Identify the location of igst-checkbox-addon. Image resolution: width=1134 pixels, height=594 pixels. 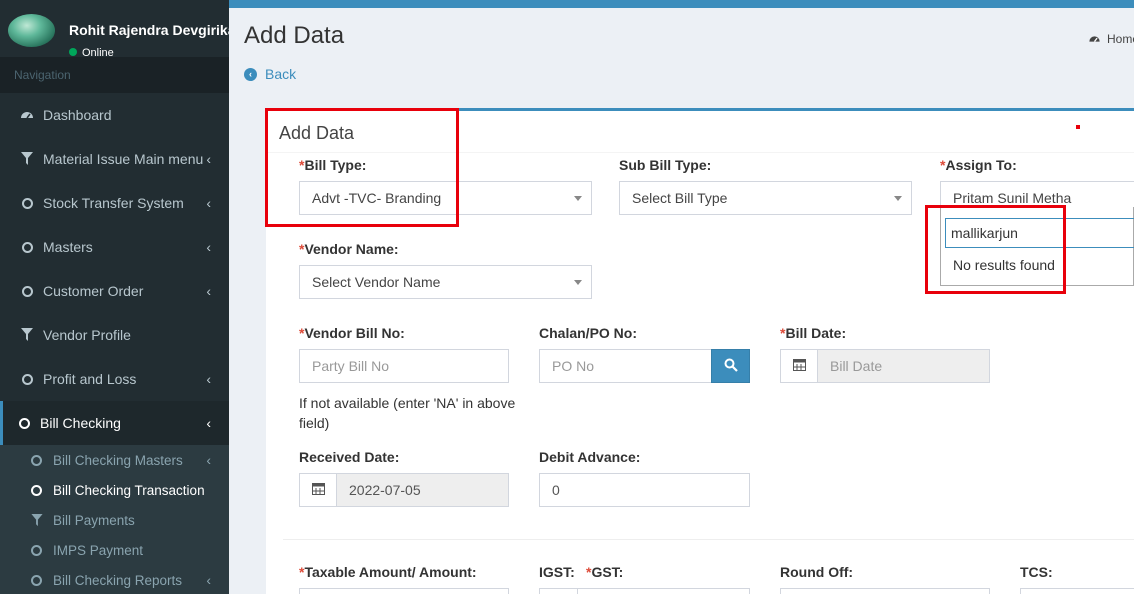
(558, 591).